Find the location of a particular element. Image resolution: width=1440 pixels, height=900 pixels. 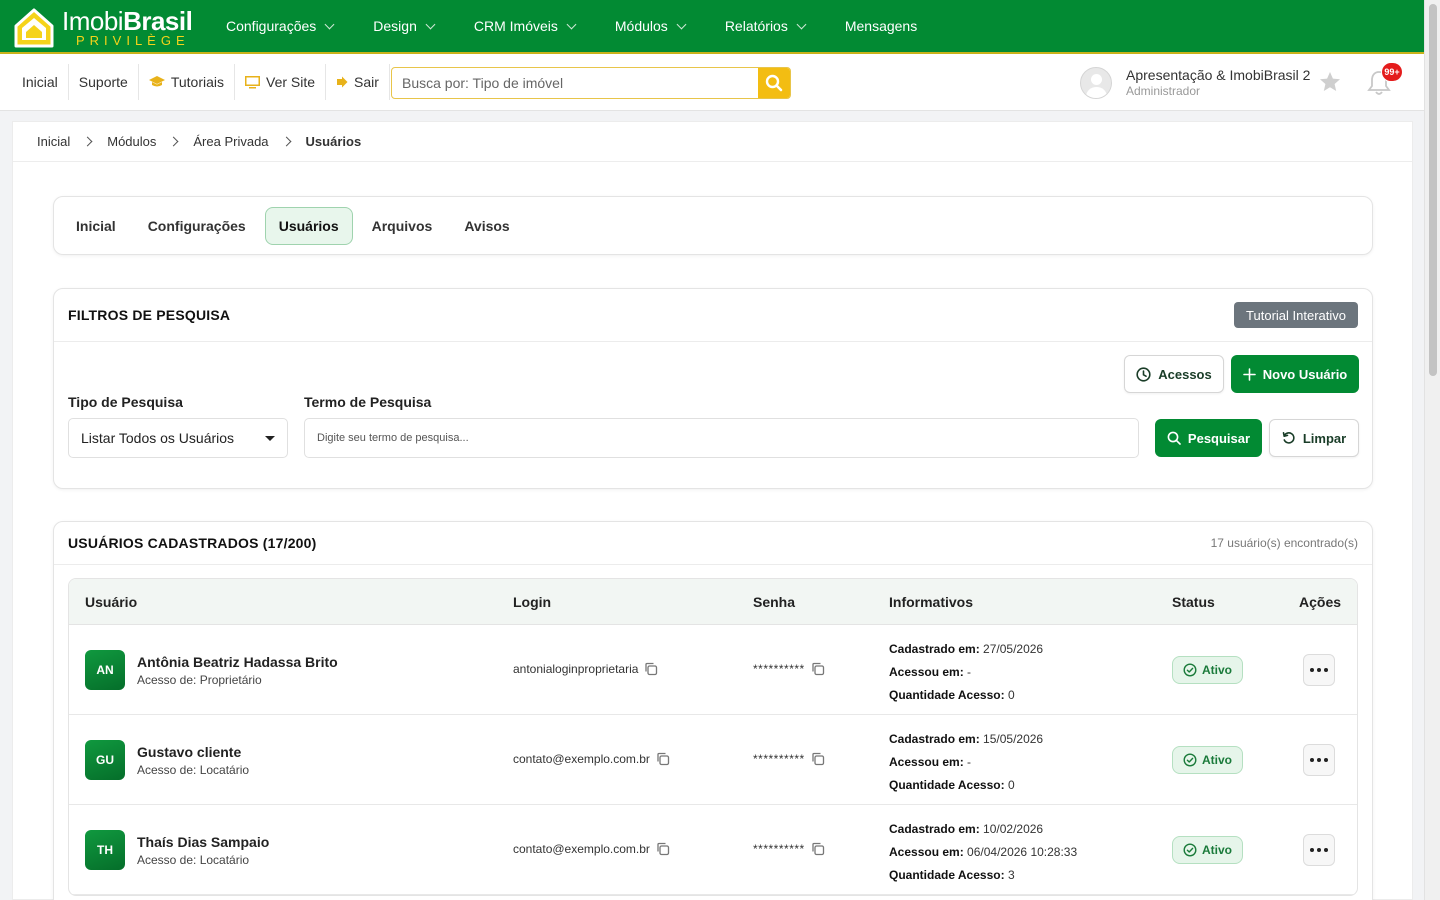

house-logo-icon is located at coordinates (34, 28).